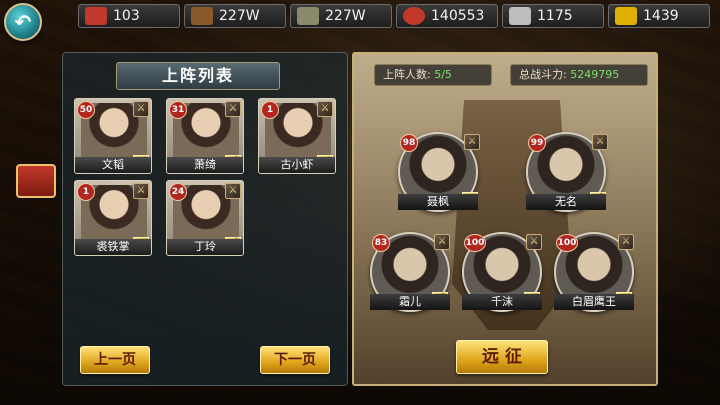 This screenshot has height=405, width=720. Describe the element at coordinates (113, 247) in the screenshot. I see `hero-name: 裘铁掌` at that location.